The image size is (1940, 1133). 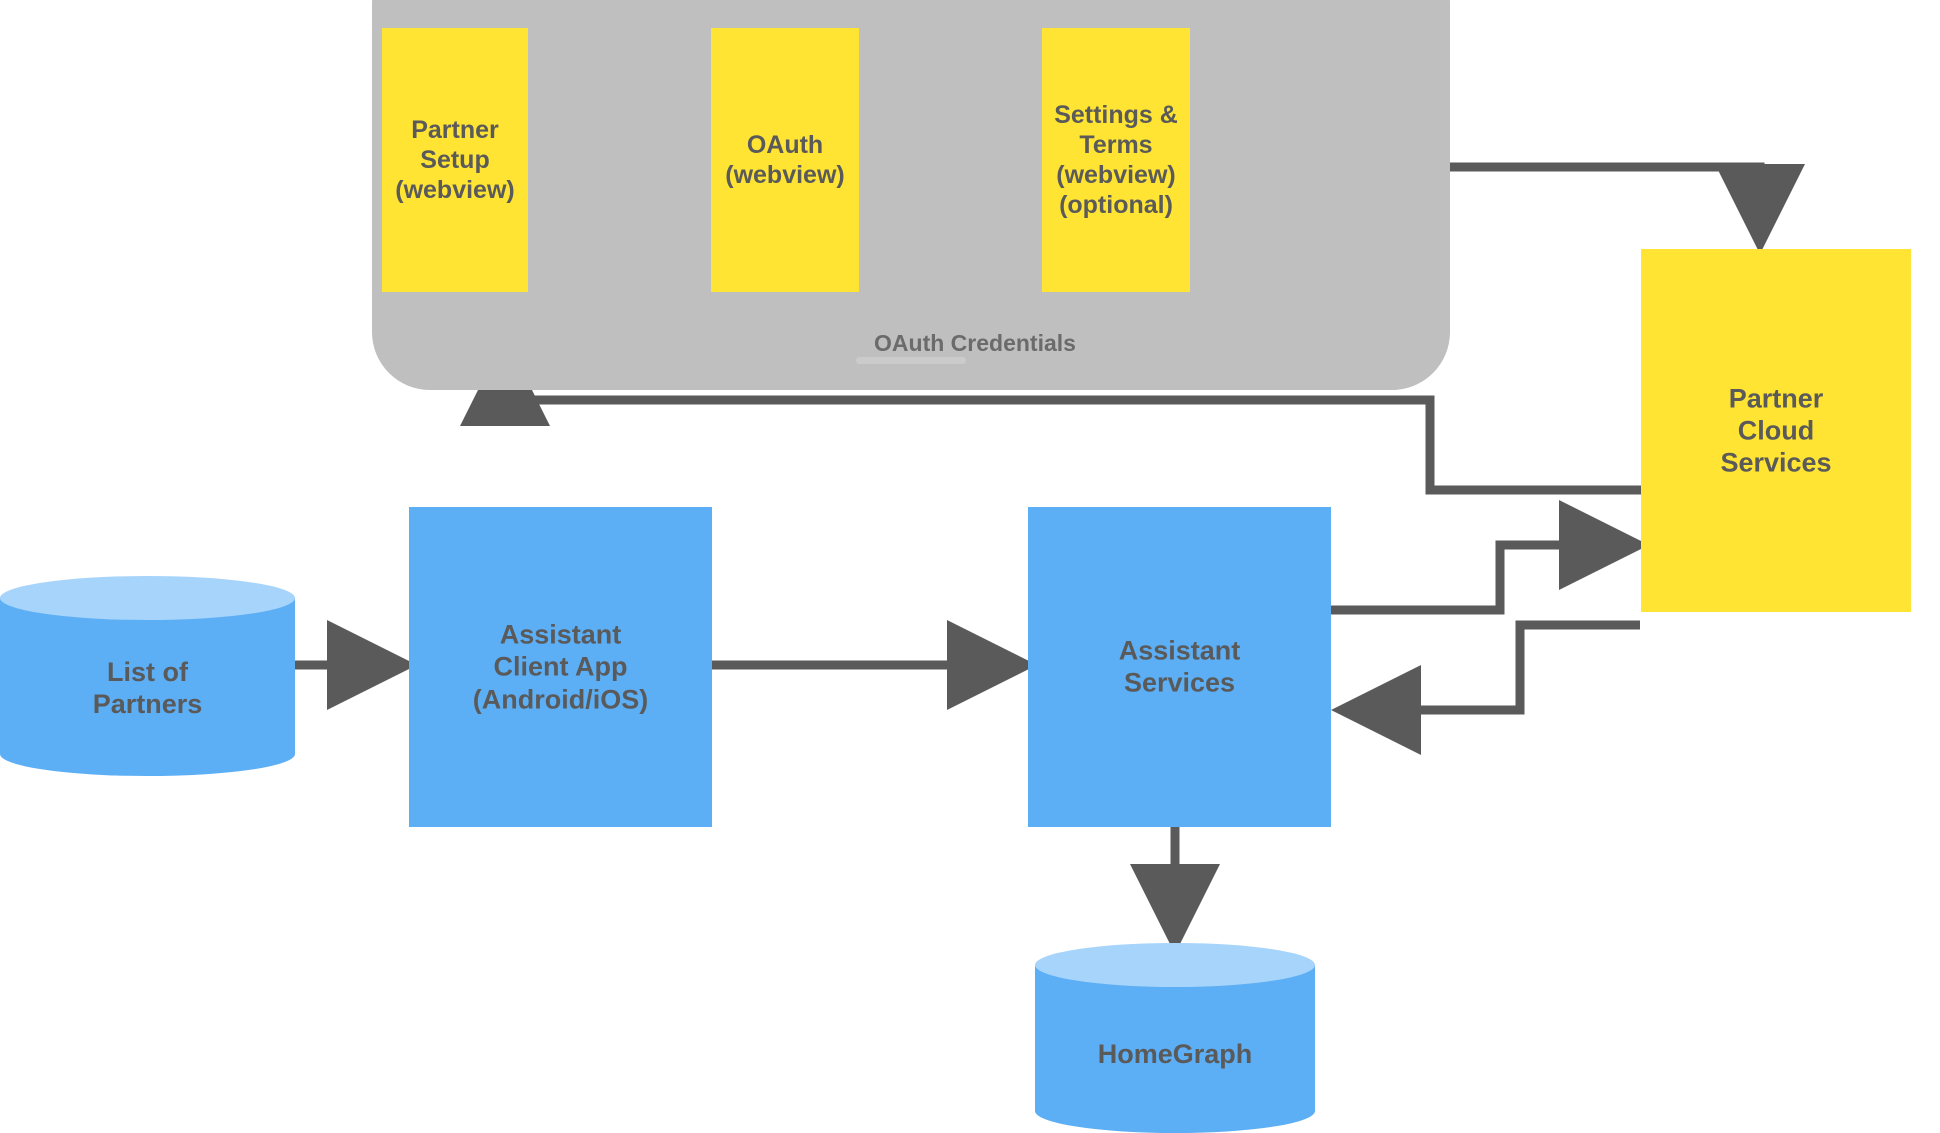 I want to click on arrow-assistant-services-to-partner-cloud, so click(x=1489, y=557).